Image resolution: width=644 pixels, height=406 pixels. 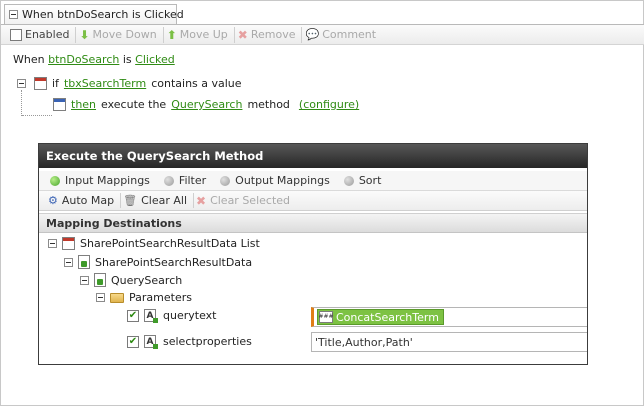 I want to click on tab-input-mappings: Input Mappings, so click(x=100, y=180).